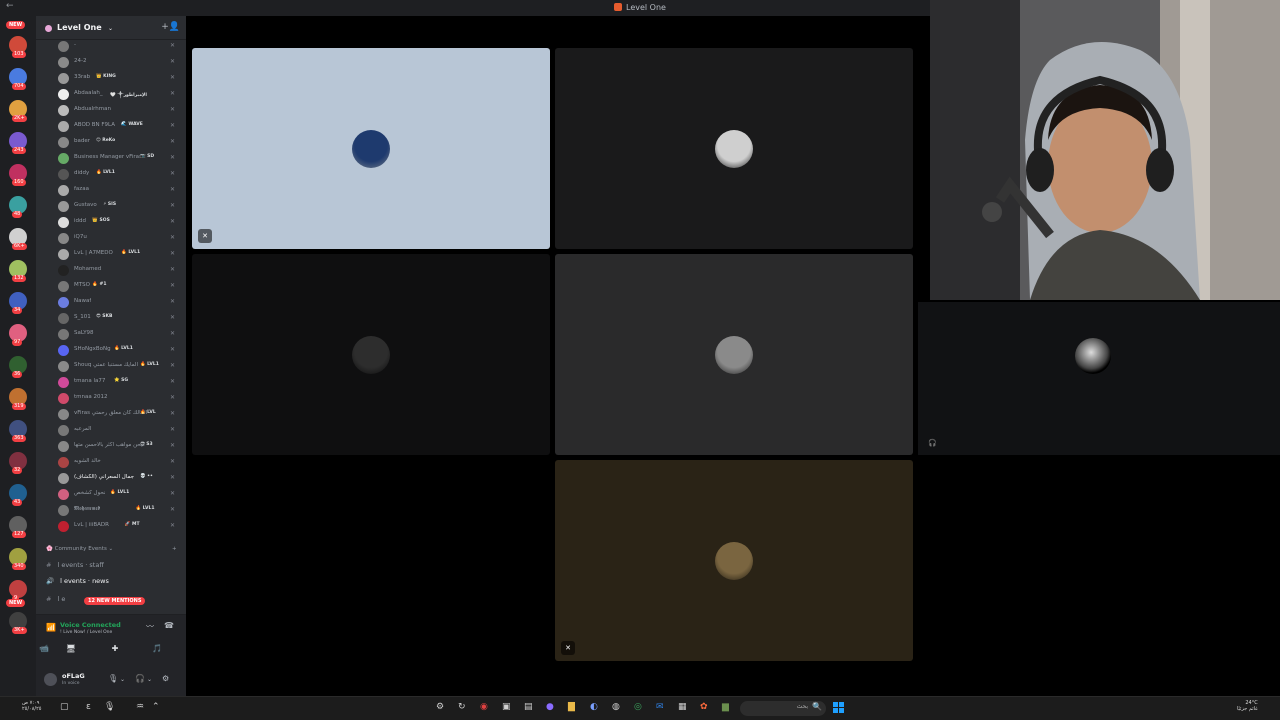 Image resolution: width=1280 pixels, height=720 pixels. Describe the element at coordinates (150, 626) in the screenshot. I see `noise-suppression-icon: 〰` at that location.